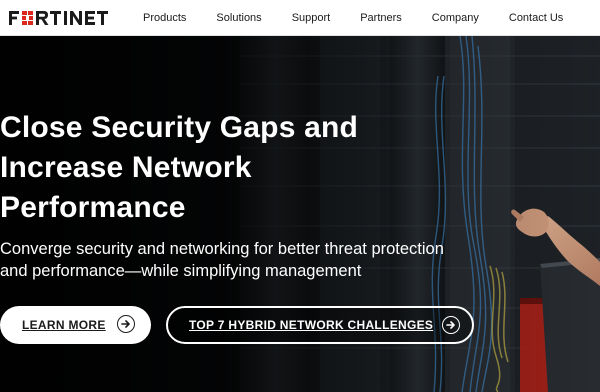 This screenshot has width=600, height=392. I want to click on nav-partners: Partners, so click(381, 18).